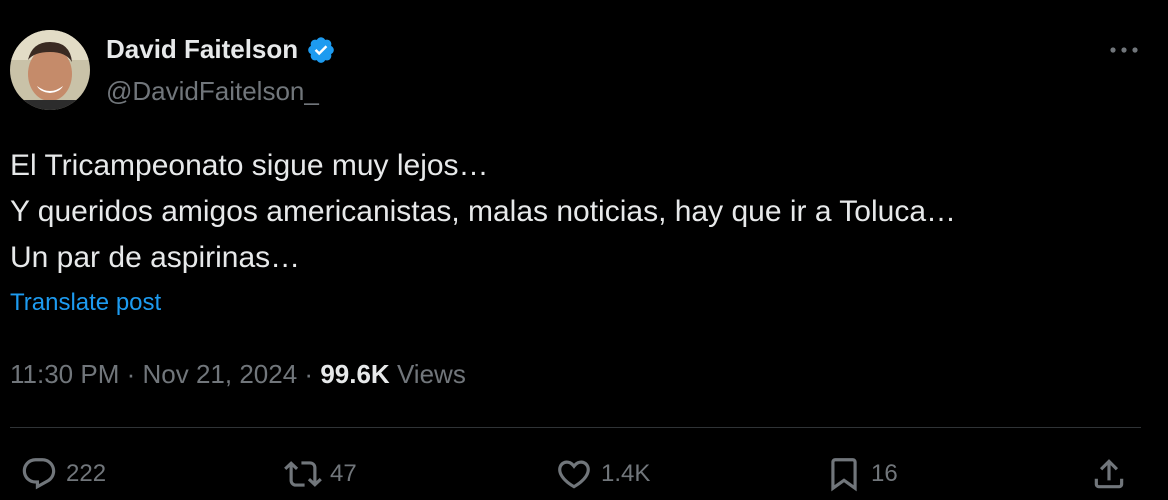 The height and width of the screenshot is (500, 1168). I want to click on more-options-icon, so click(1124, 50).